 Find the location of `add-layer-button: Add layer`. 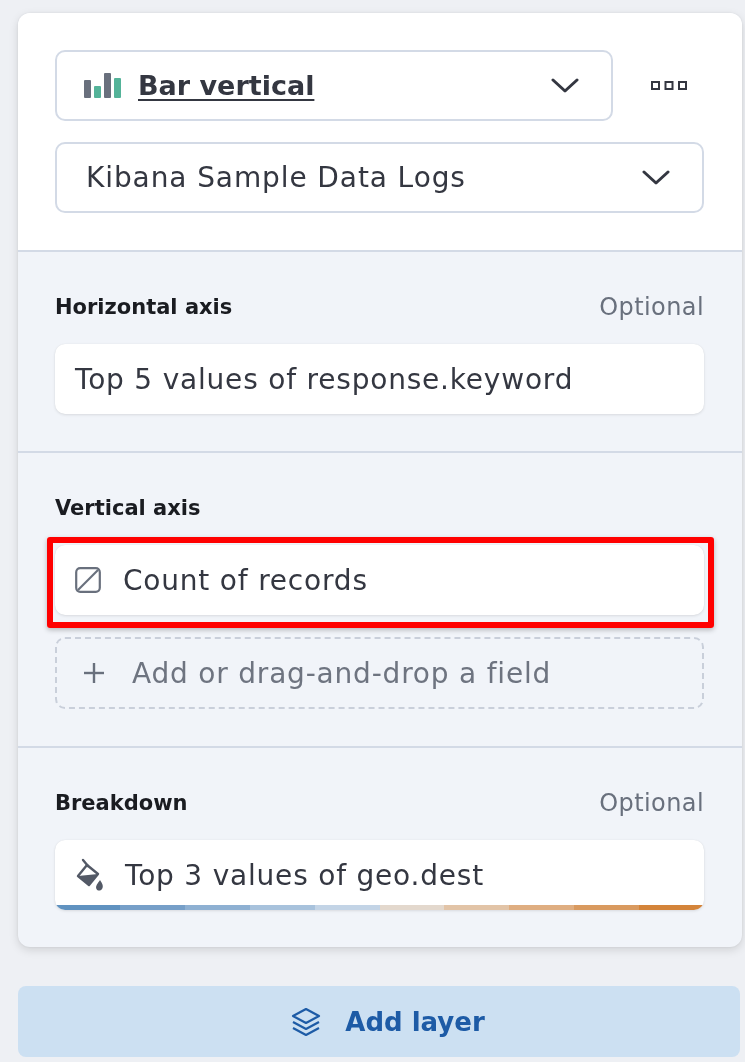

add-layer-button: Add layer is located at coordinates (379, 1021).